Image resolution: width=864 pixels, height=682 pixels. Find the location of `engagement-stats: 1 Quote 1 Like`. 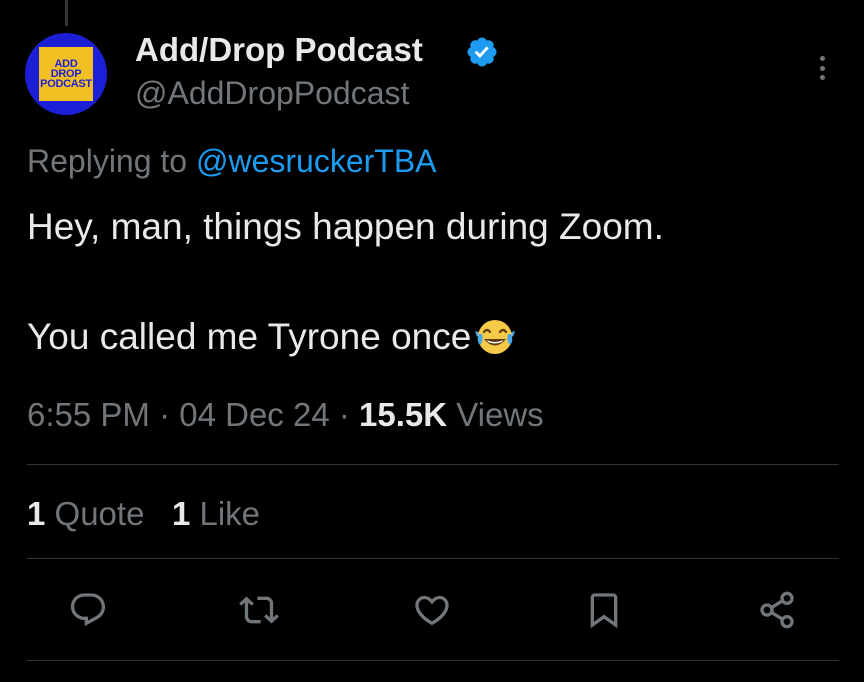

engagement-stats: 1 Quote 1 Like is located at coordinates (143, 514).